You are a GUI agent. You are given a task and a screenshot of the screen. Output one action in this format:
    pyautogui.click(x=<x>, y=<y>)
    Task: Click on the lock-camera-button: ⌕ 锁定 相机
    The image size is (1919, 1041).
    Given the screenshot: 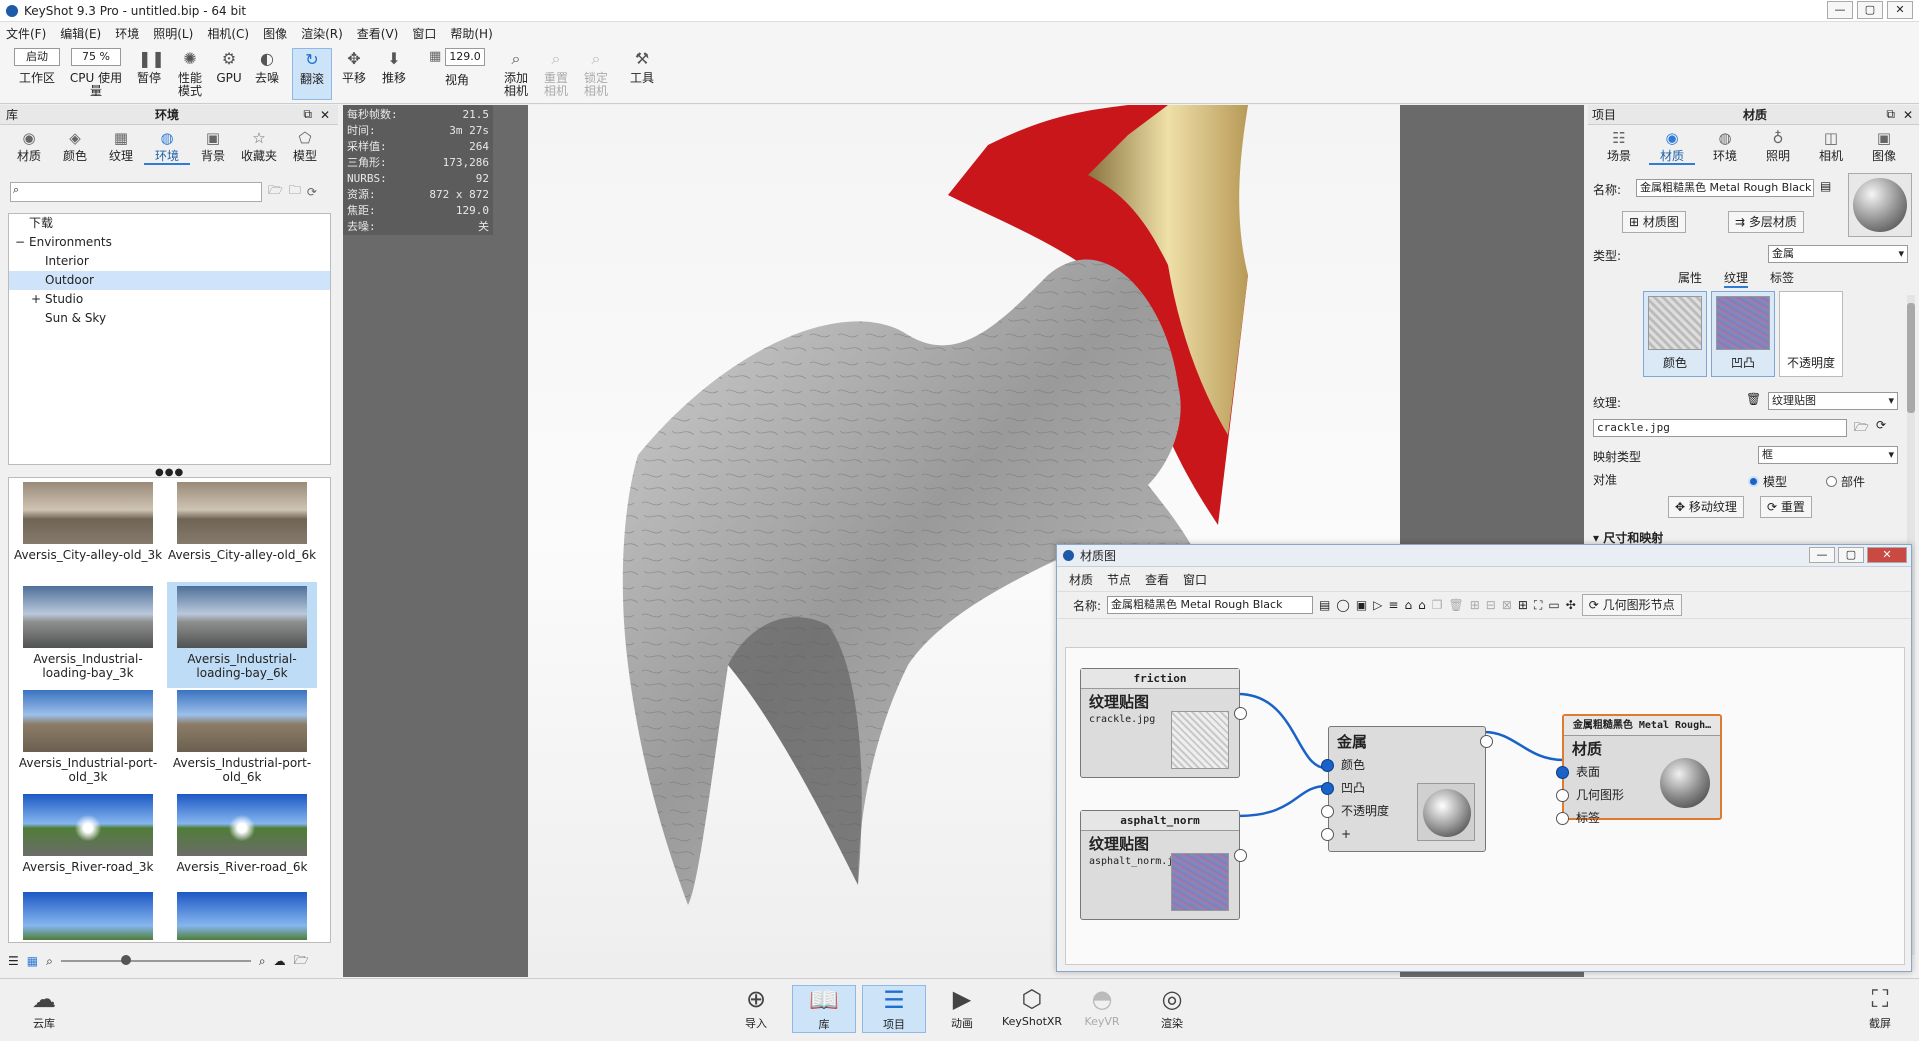 What is the action you would take?
    pyautogui.click(x=596, y=73)
    